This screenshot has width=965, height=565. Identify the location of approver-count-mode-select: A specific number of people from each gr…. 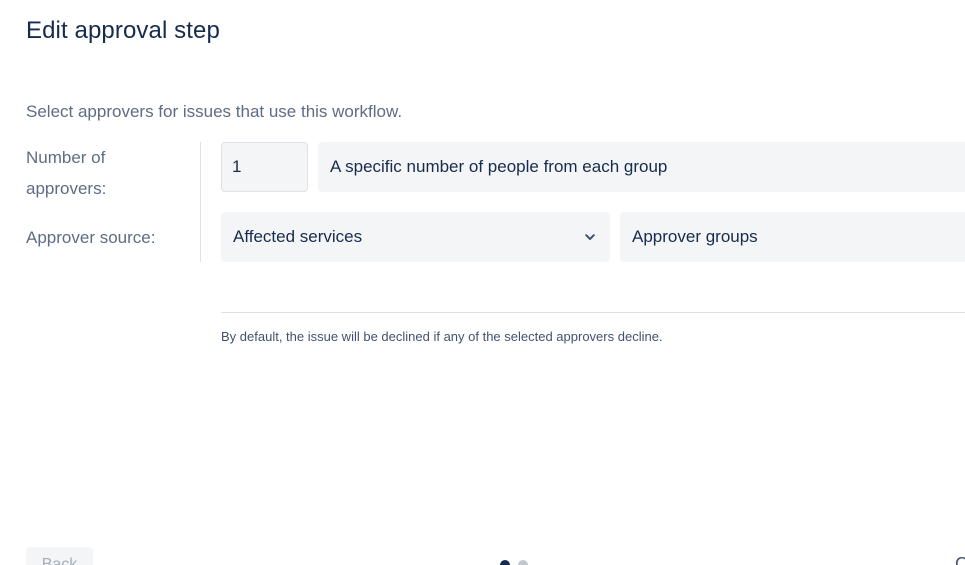
(641, 167).